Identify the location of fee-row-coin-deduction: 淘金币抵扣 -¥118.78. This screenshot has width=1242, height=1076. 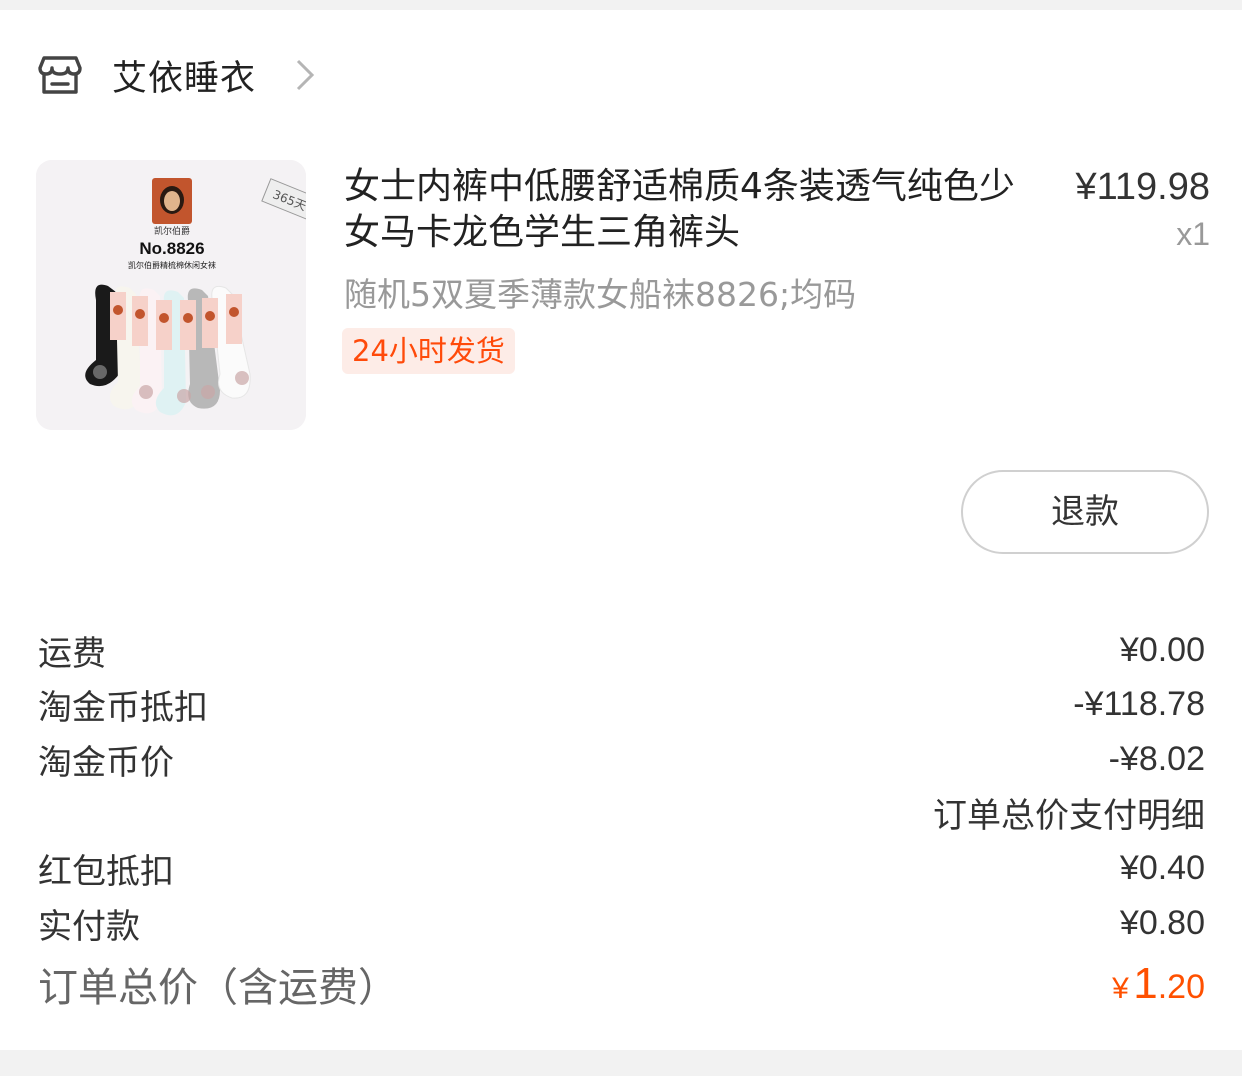
(621, 704).